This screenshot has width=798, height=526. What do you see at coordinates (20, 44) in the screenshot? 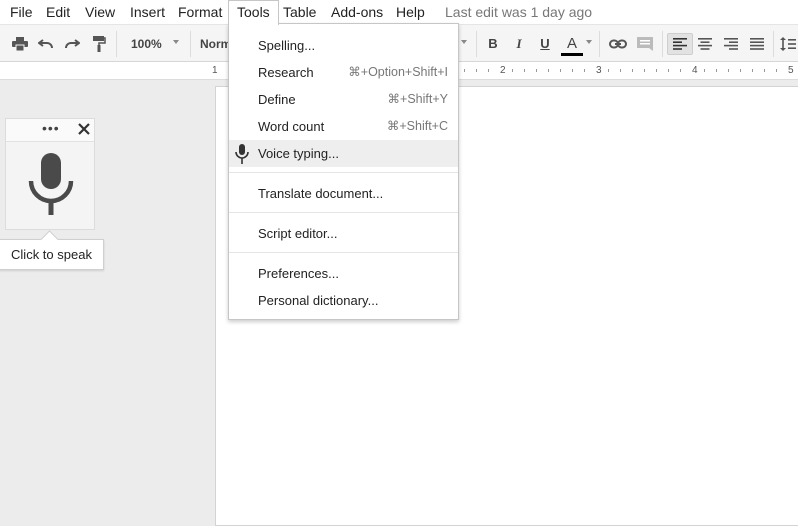
I see `print-icon` at bounding box center [20, 44].